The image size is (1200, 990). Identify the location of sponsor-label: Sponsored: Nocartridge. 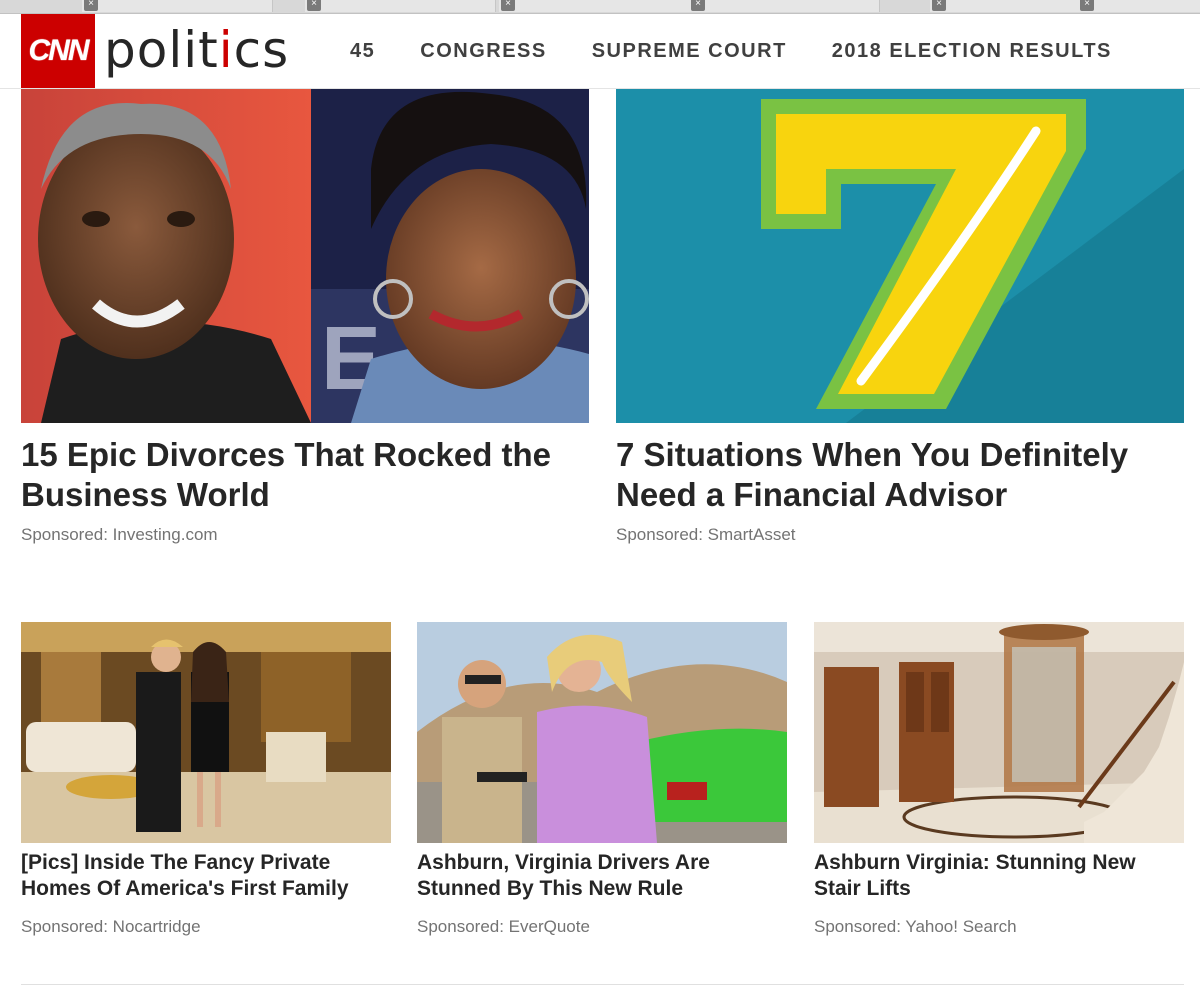
(111, 927).